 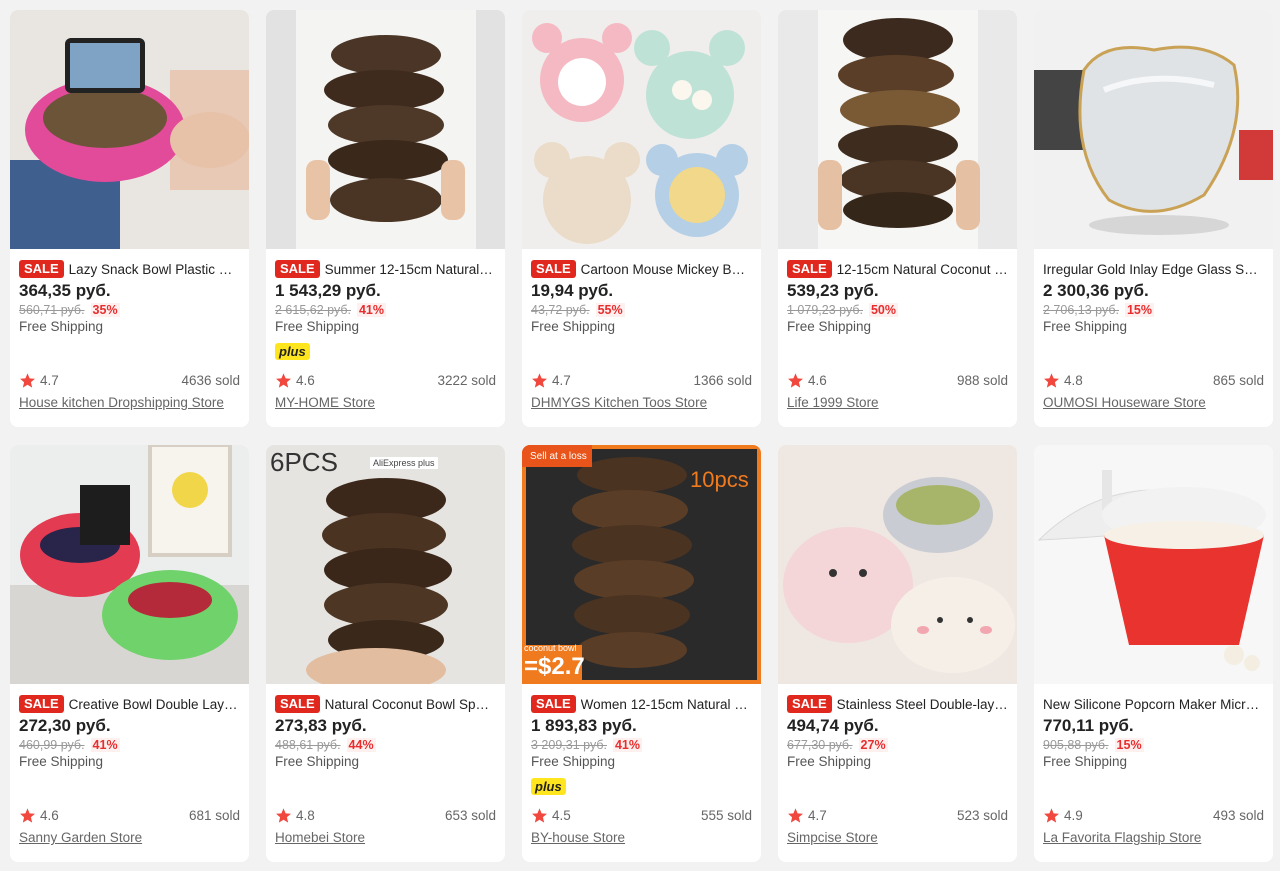 What do you see at coordinates (641, 564) in the screenshot?
I see `product-image: 10pcs Sell at a loss coconut bowl =$2.7` at bounding box center [641, 564].